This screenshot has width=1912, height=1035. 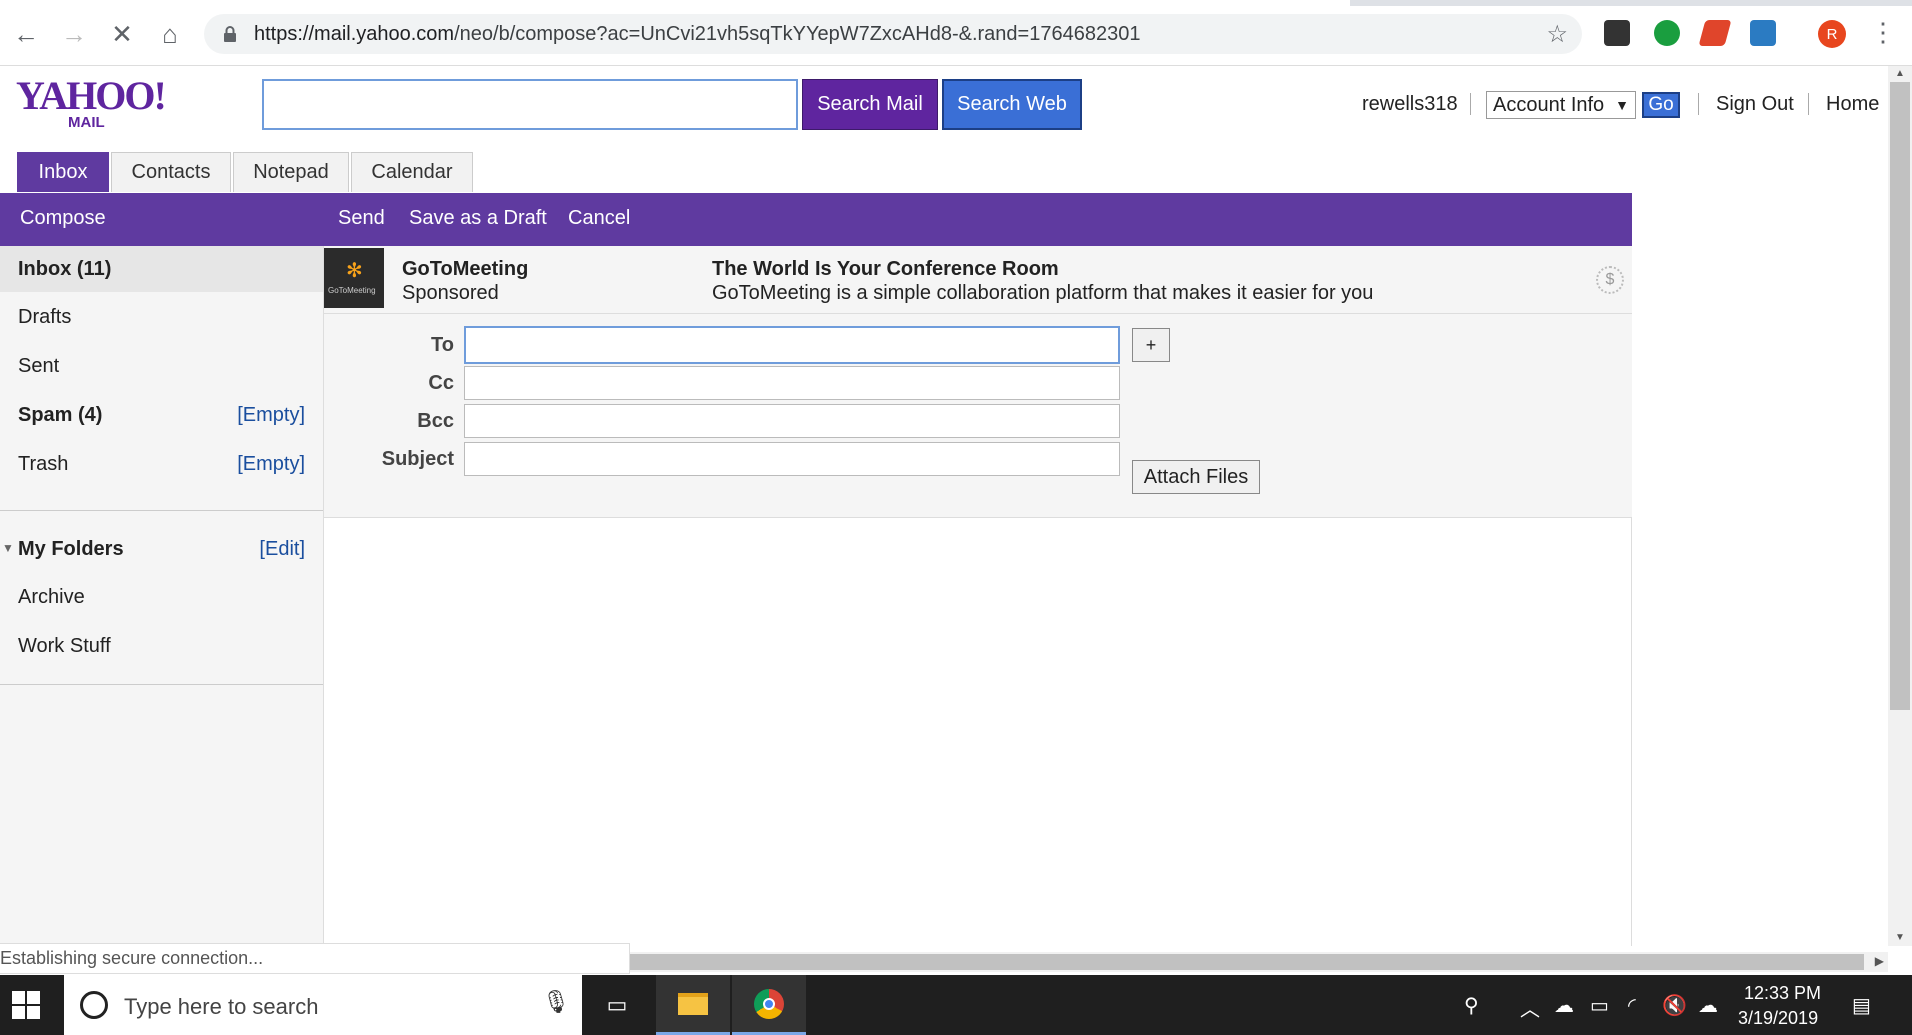 I want to click on account-info-select: Account Info ▼, so click(x=1561, y=105).